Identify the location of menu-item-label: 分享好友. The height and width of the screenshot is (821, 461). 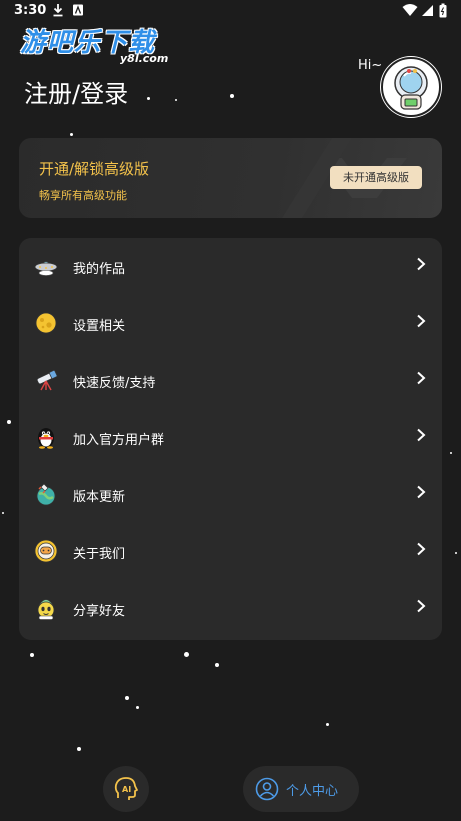
(99, 611).